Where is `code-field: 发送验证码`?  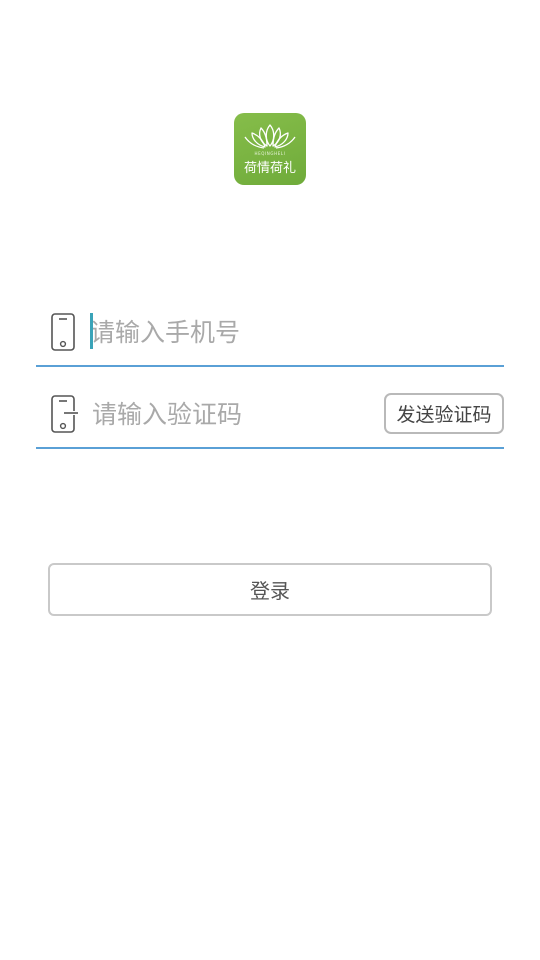
code-field: 发送验证码 is located at coordinates (270, 421).